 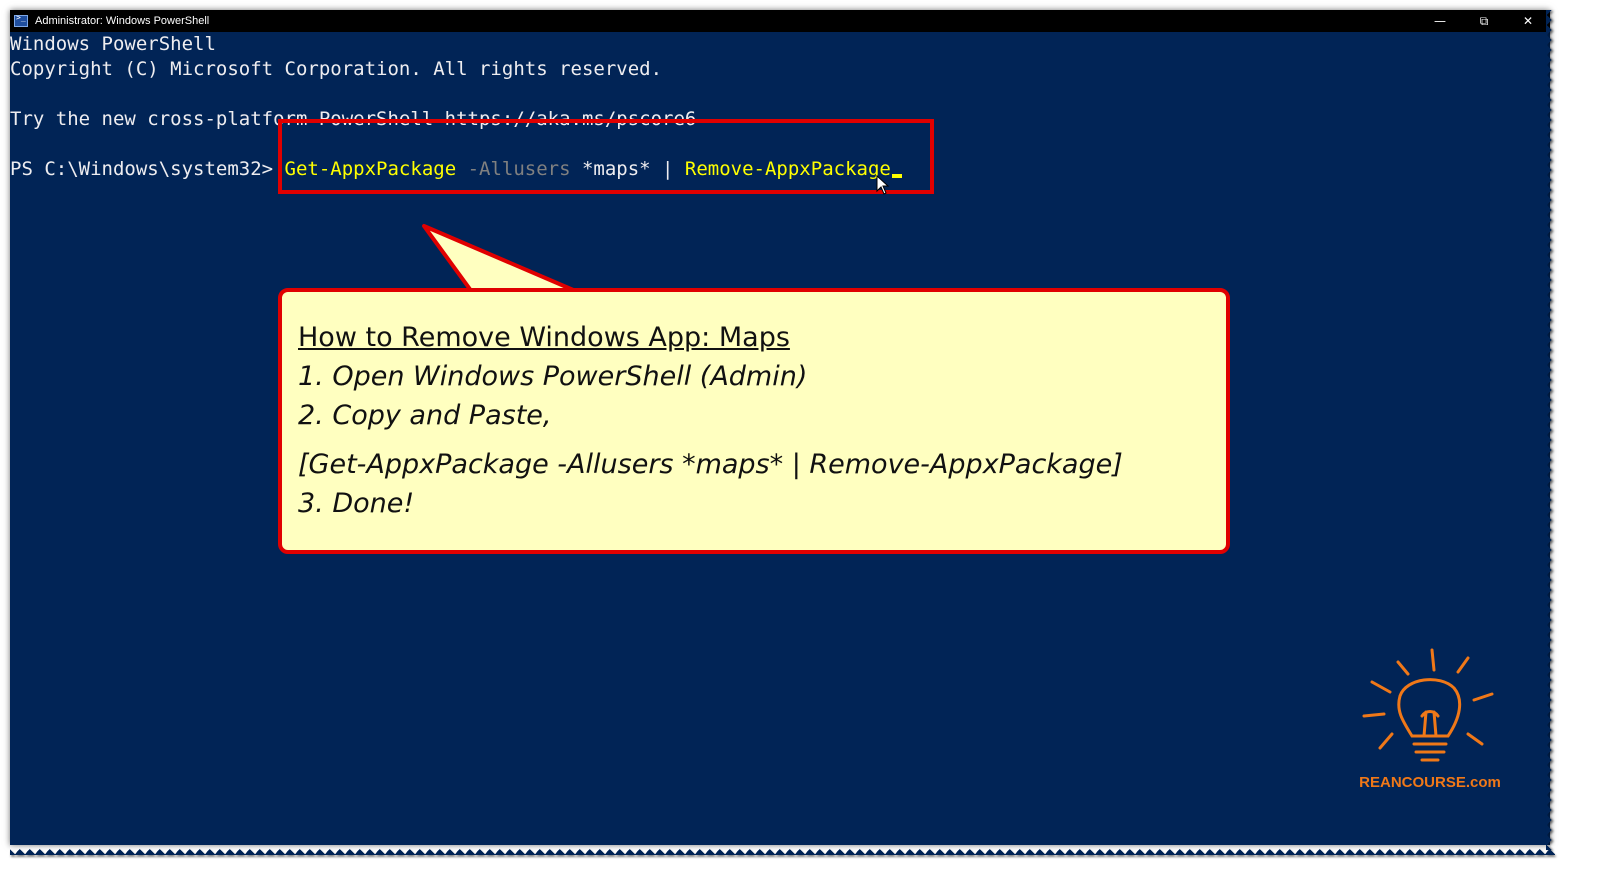 I want to click on window-title: Administrator: Windows PowerShell, so click(x=122, y=21).